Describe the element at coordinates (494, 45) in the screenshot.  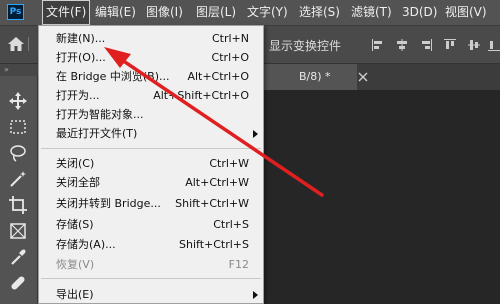
I see `align-bottom-icon` at that location.